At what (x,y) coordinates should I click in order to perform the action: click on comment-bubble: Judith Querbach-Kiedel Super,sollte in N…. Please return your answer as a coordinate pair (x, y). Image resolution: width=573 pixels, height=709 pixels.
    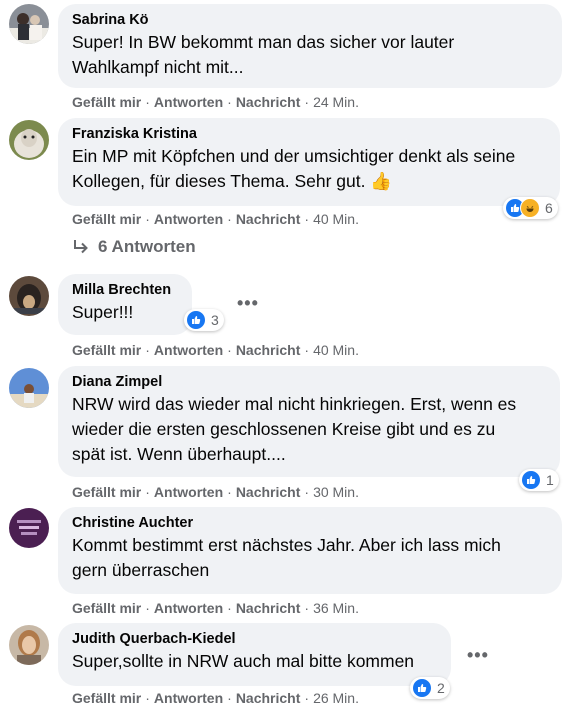
    Looking at the image, I should click on (254, 654).